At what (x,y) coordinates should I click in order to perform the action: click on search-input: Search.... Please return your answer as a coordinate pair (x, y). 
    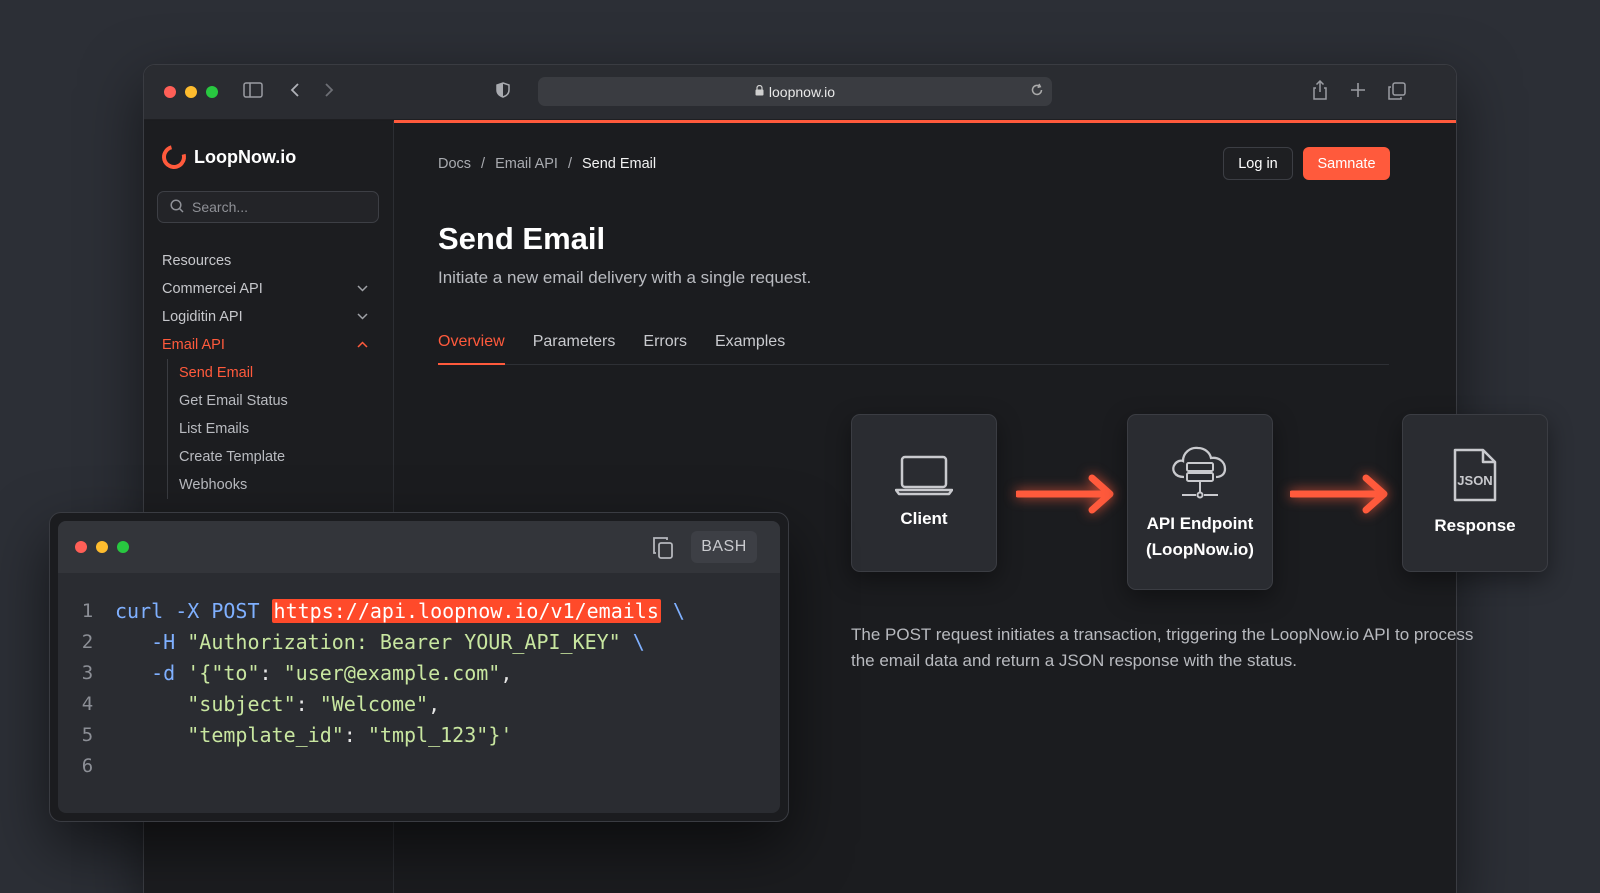
    Looking at the image, I should click on (268, 207).